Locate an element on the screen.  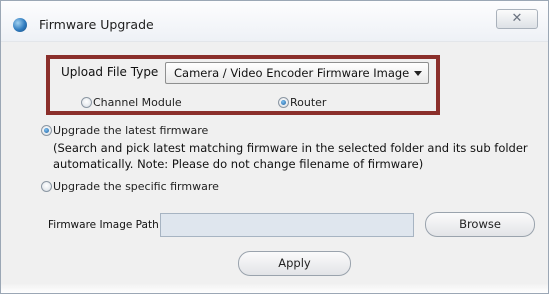
bottom-fade is located at coordinates (274, 288).